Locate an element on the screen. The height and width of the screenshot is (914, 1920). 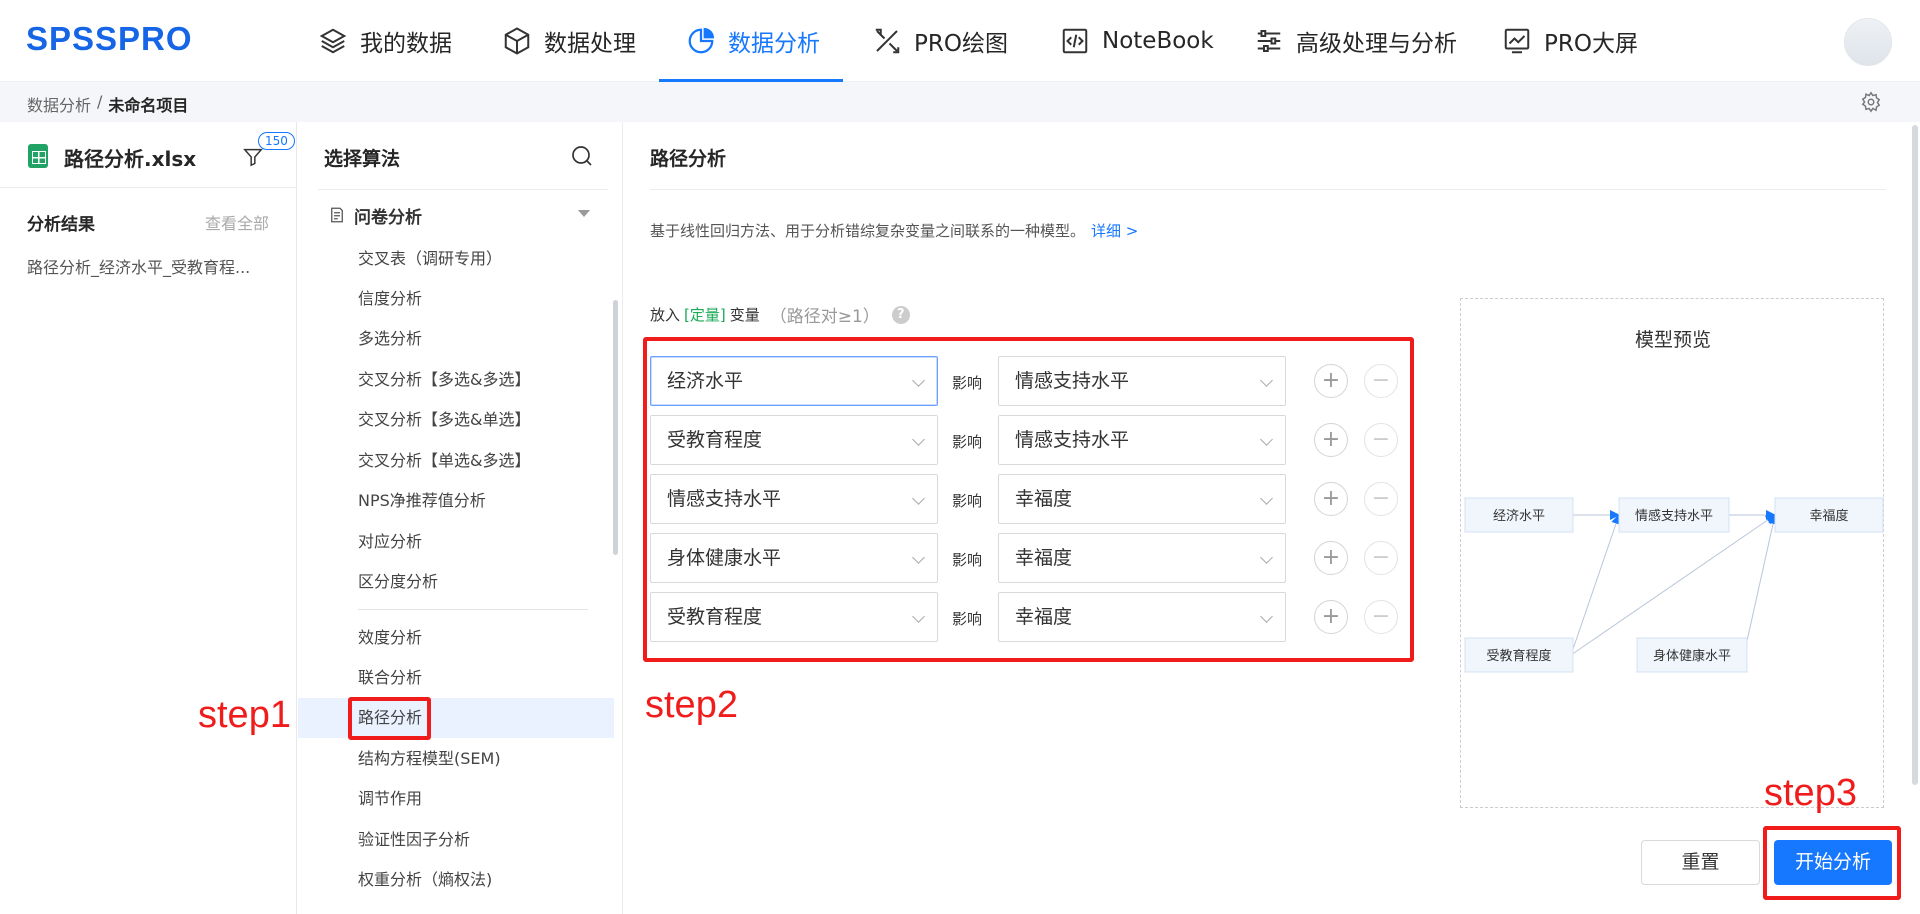
spreadsheet-icon is located at coordinates (38, 156).